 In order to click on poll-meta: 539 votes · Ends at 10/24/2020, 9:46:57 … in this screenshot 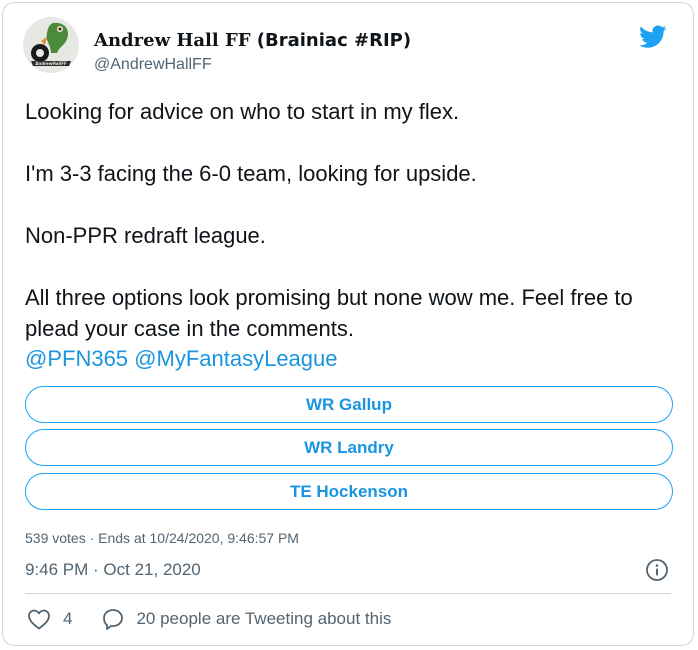, I will do `click(162, 538)`.